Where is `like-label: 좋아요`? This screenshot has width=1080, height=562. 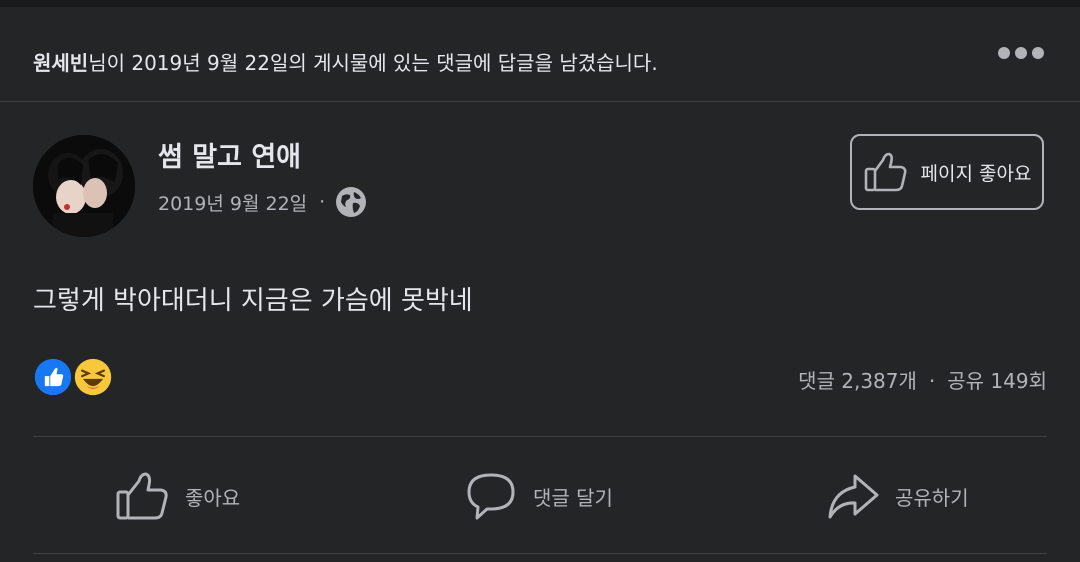 like-label: 좋아요 is located at coordinates (213, 497).